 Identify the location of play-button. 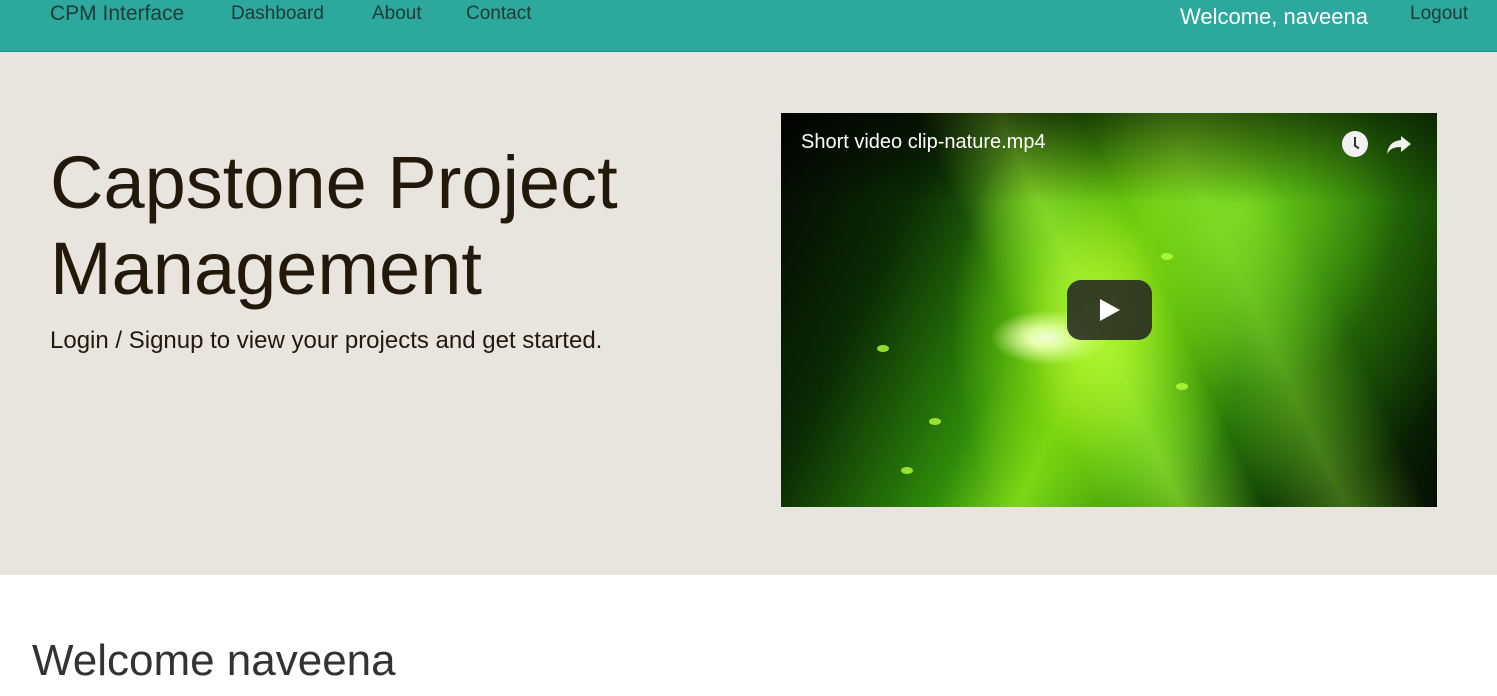
(1109, 310).